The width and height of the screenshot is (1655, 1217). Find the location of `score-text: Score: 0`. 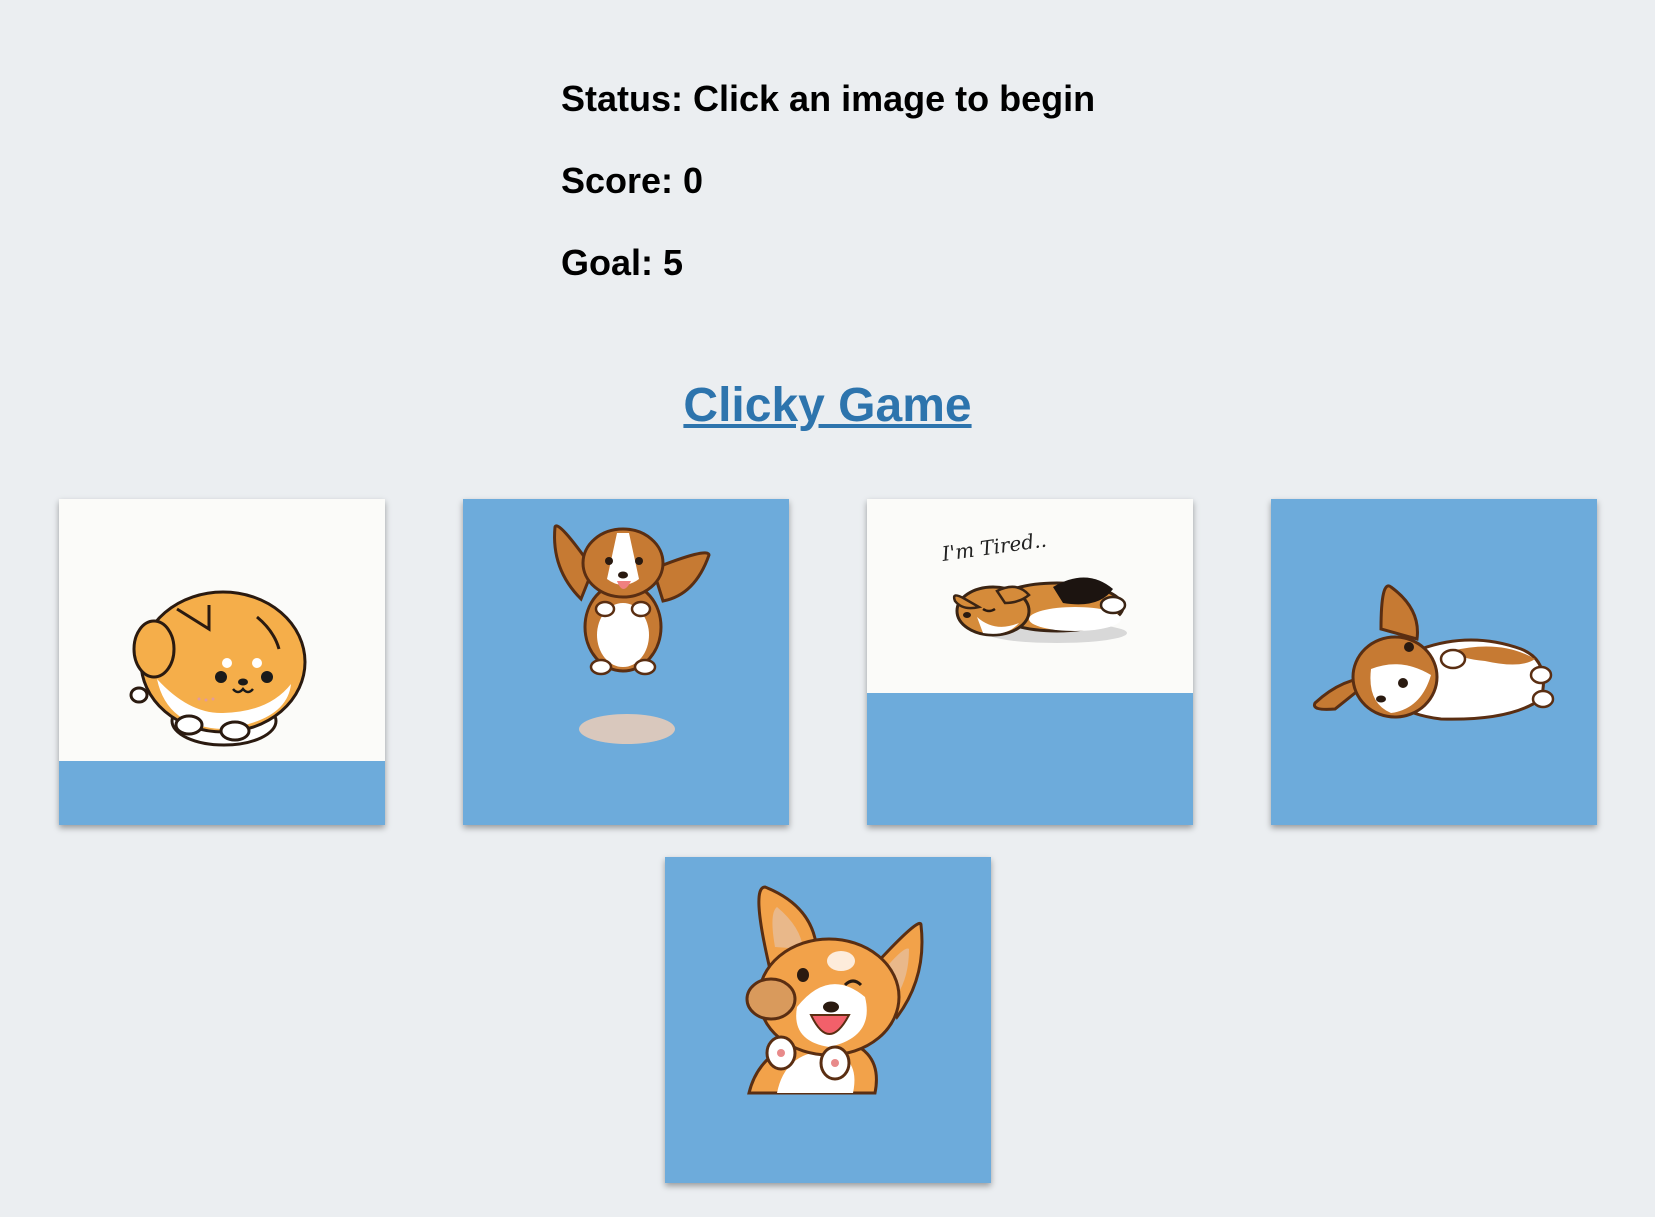

score-text: Score: 0 is located at coordinates (632, 180).